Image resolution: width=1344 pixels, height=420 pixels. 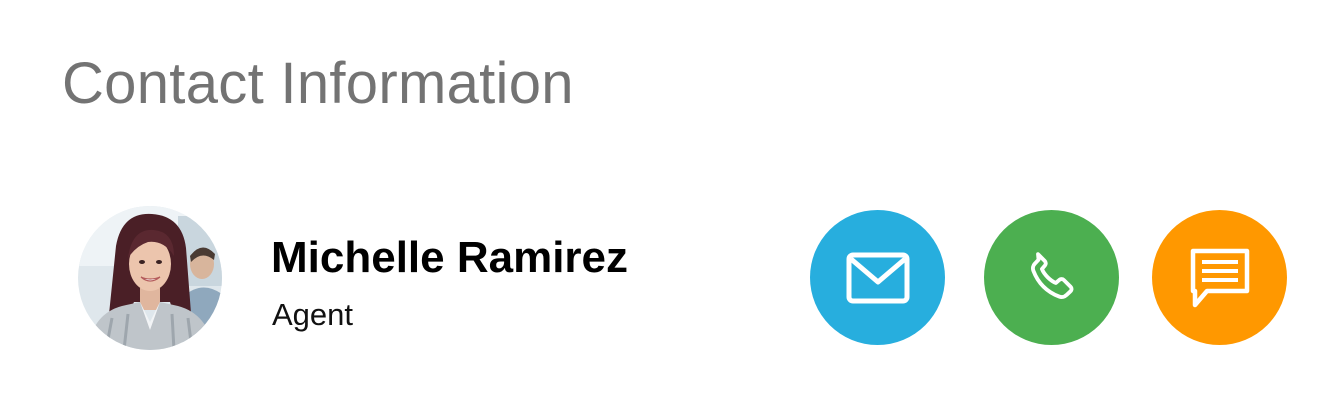 I want to click on avatar-photo, so click(x=150, y=278).